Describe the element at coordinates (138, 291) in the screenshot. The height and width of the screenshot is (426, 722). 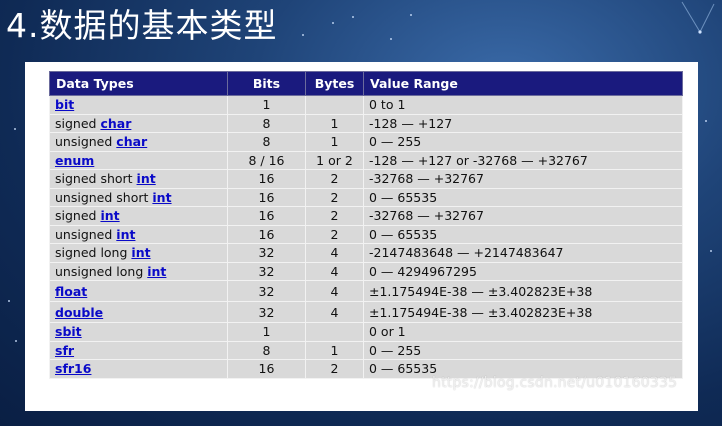
I see `type-cell: float` at that location.